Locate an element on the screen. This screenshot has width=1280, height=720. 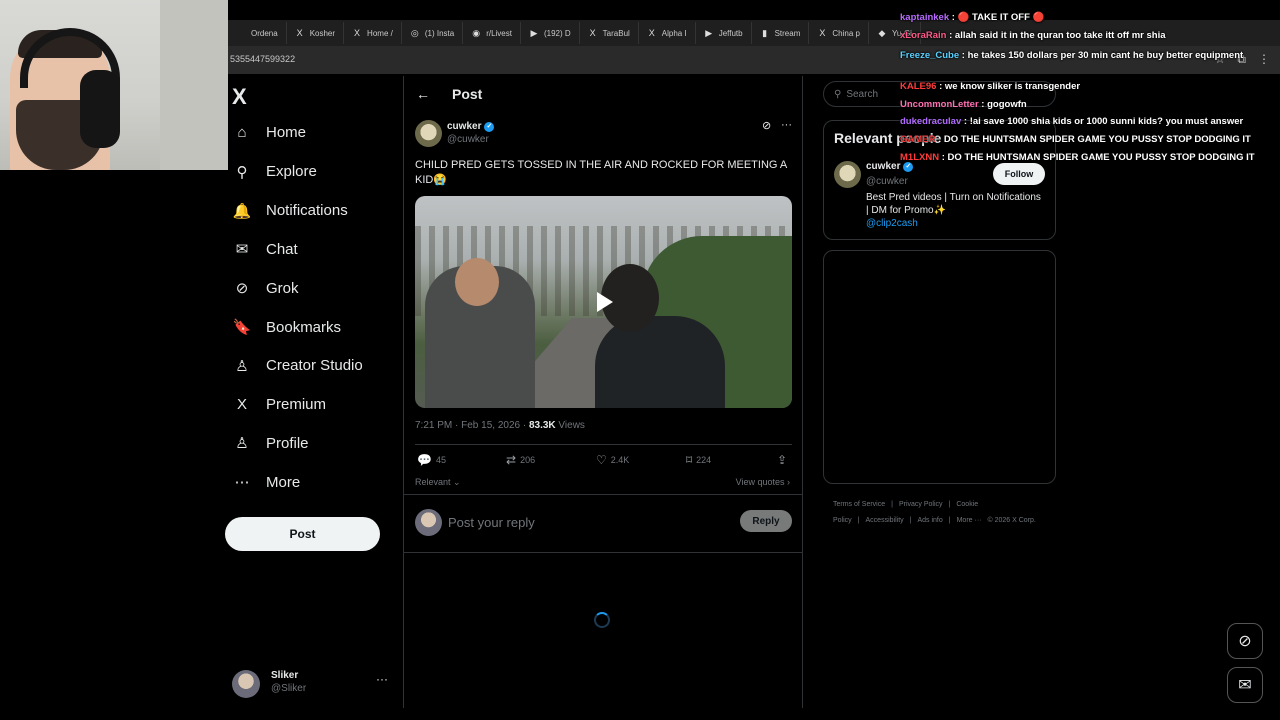
tab-favicon-icon: ▶ is located at coordinates (534, 33).